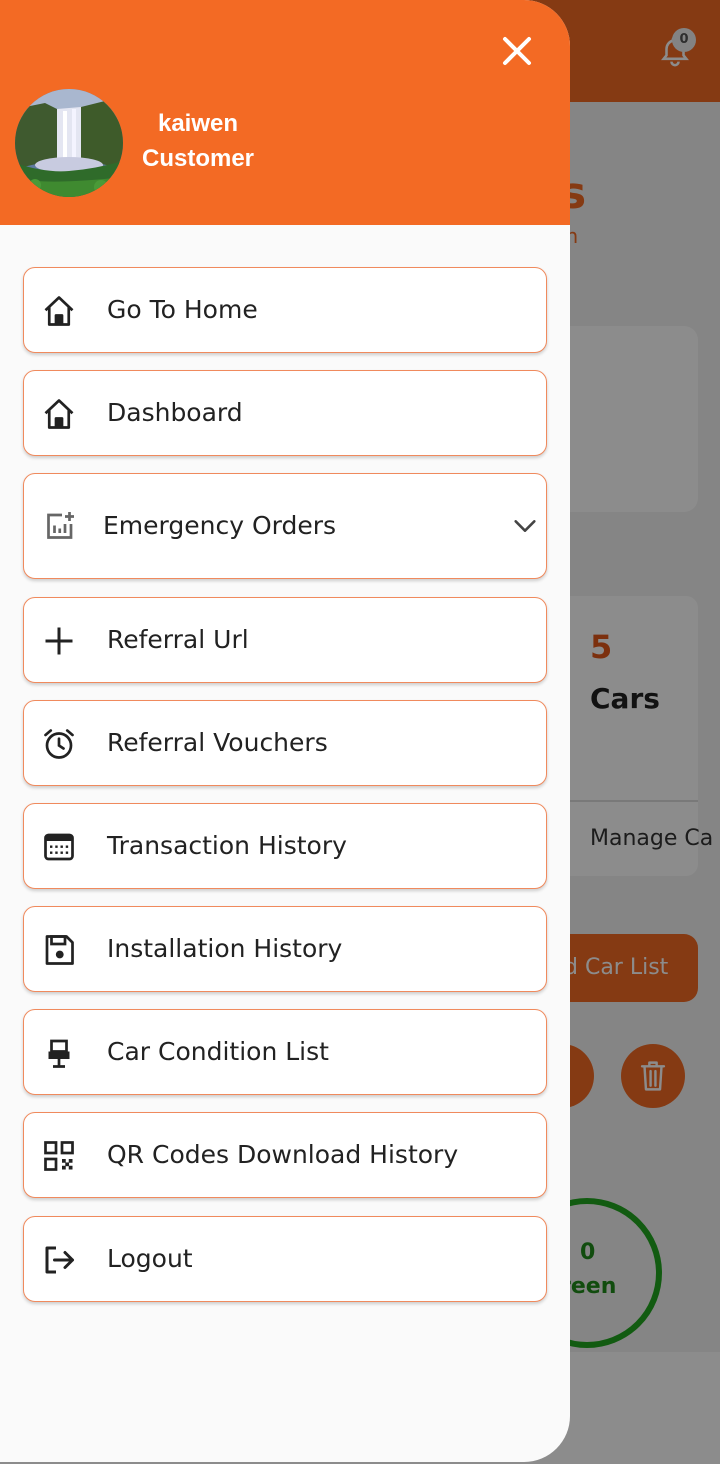 This screenshot has width=720, height=1464. Describe the element at coordinates (175, 412) in the screenshot. I see `menu-item-label: Dashboard` at that location.